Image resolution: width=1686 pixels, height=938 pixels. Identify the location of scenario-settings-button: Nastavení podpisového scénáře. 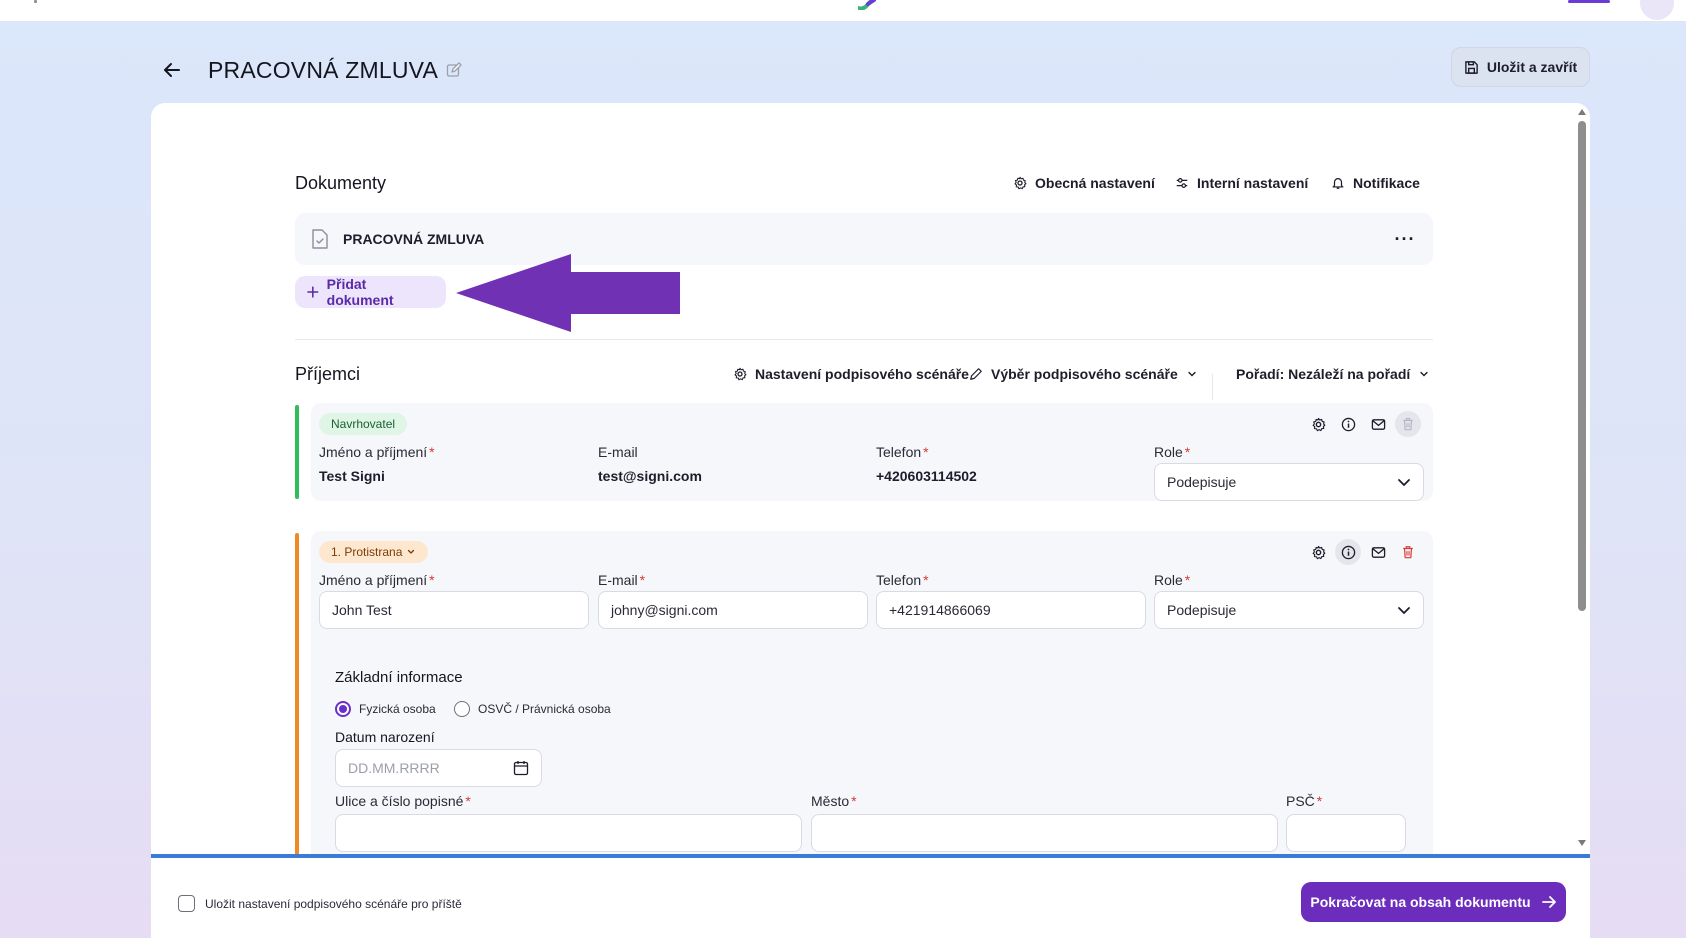
(851, 374).